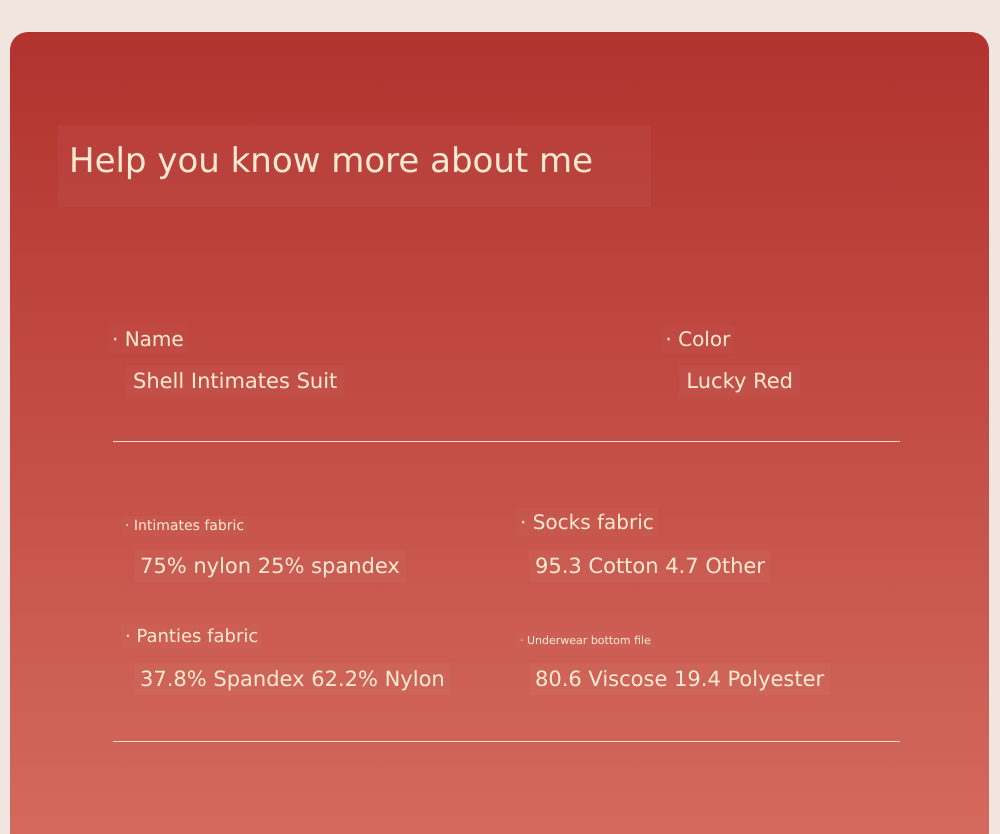  What do you see at coordinates (235, 381) in the screenshot?
I see `field-value: Shell Intimates Suit` at bounding box center [235, 381].